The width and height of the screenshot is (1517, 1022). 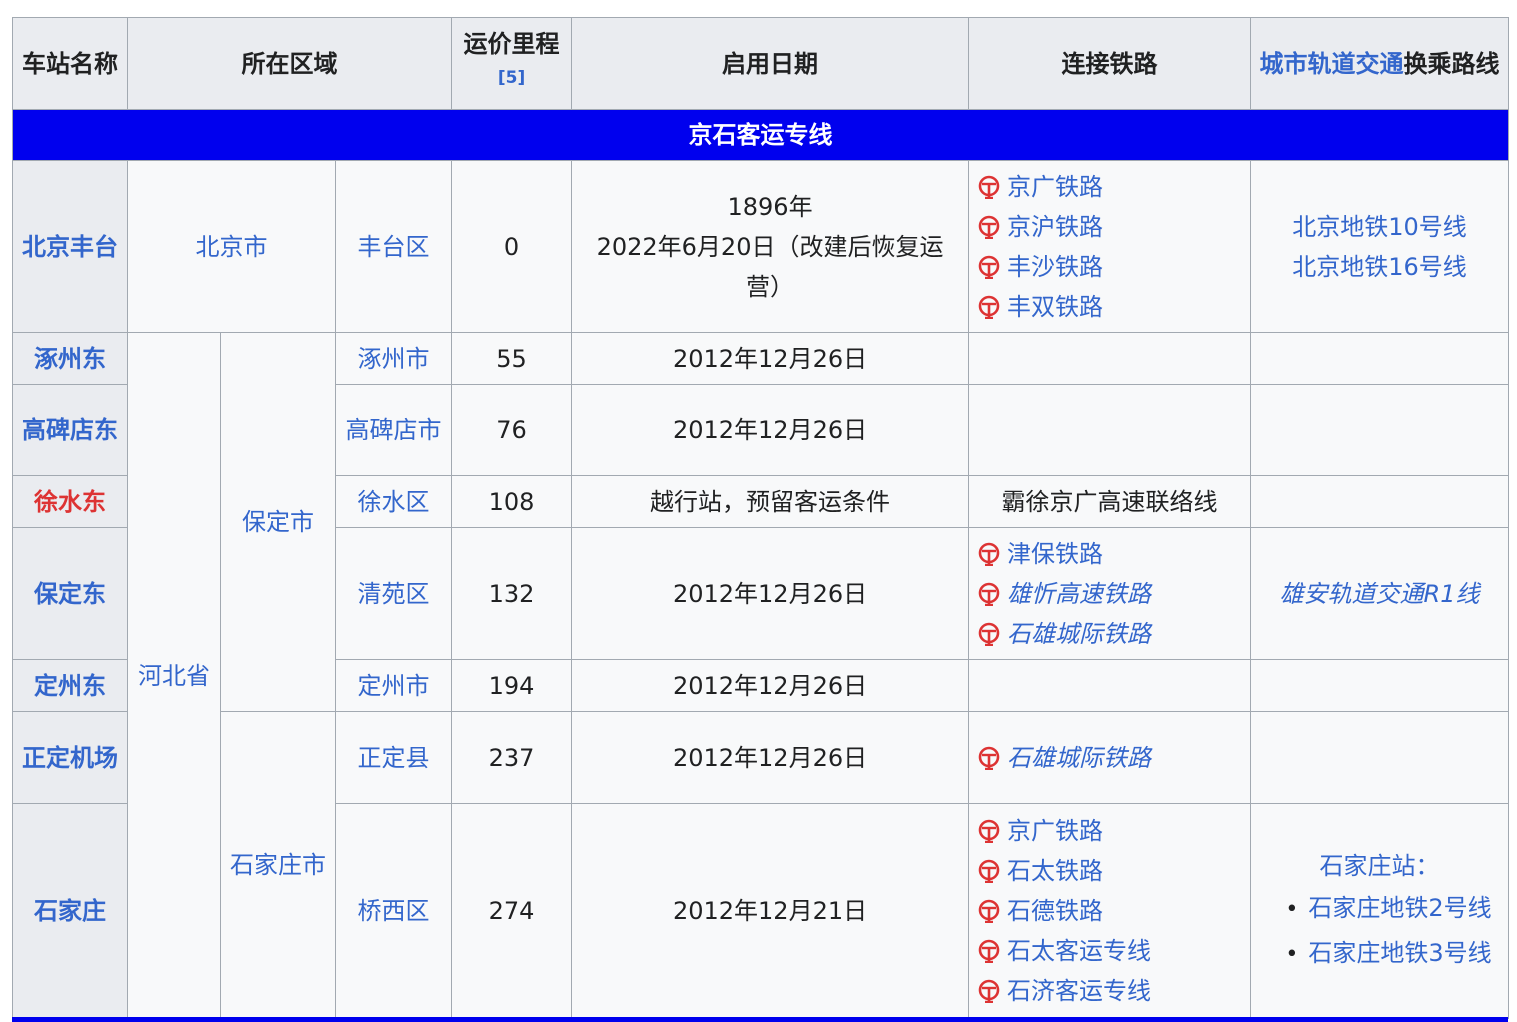 I want to click on metro-line-list: 石家庄地铁2号线 石家庄地铁3号线, so click(x=1379, y=931).